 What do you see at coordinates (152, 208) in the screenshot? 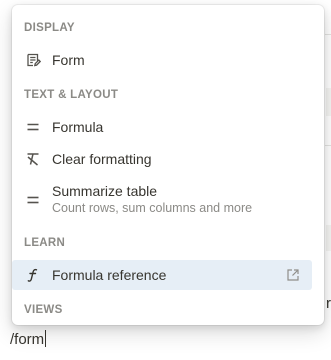
I see `menu-item-description: Count rows, sum columns and more` at bounding box center [152, 208].